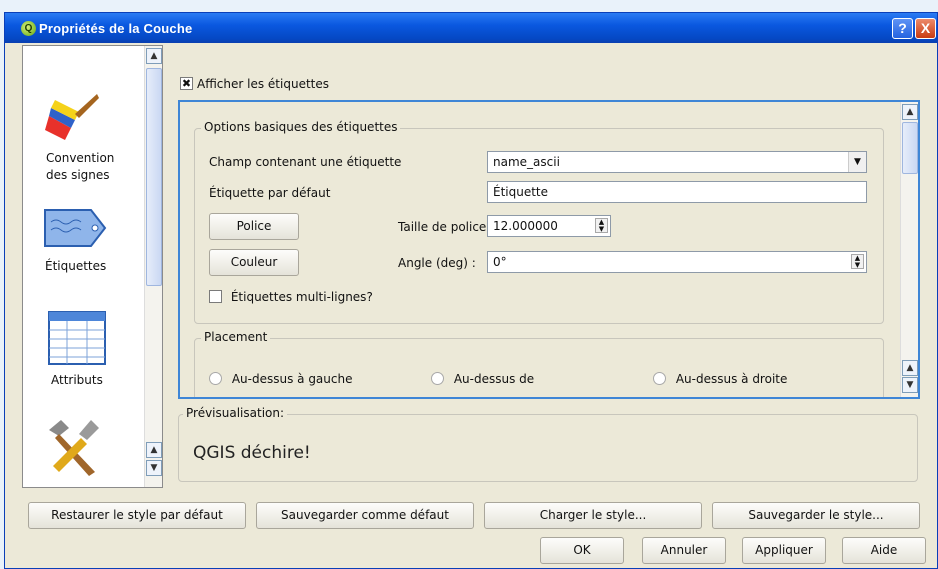 The height and width of the screenshot is (569, 938). What do you see at coordinates (254, 262) in the screenshot?
I see `color-button: Couleur` at bounding box center [254, 262].